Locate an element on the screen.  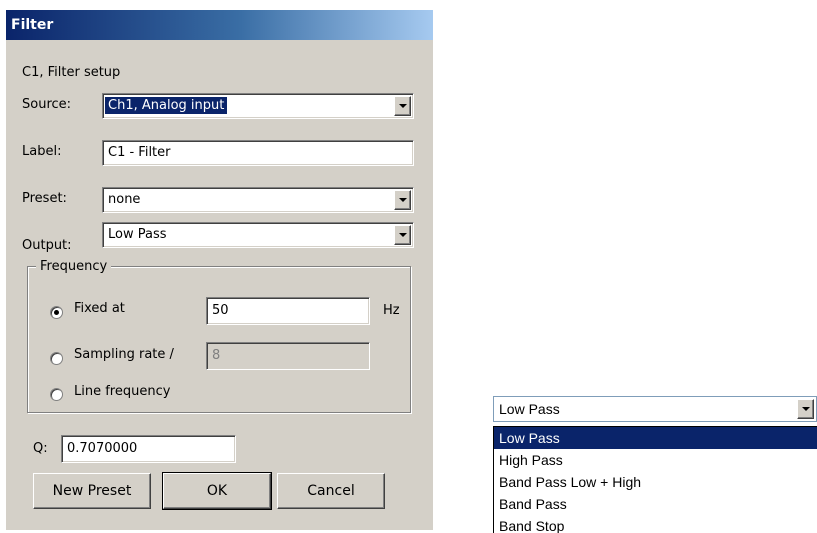
q-label: Q: is located at coordinates (40, 448).